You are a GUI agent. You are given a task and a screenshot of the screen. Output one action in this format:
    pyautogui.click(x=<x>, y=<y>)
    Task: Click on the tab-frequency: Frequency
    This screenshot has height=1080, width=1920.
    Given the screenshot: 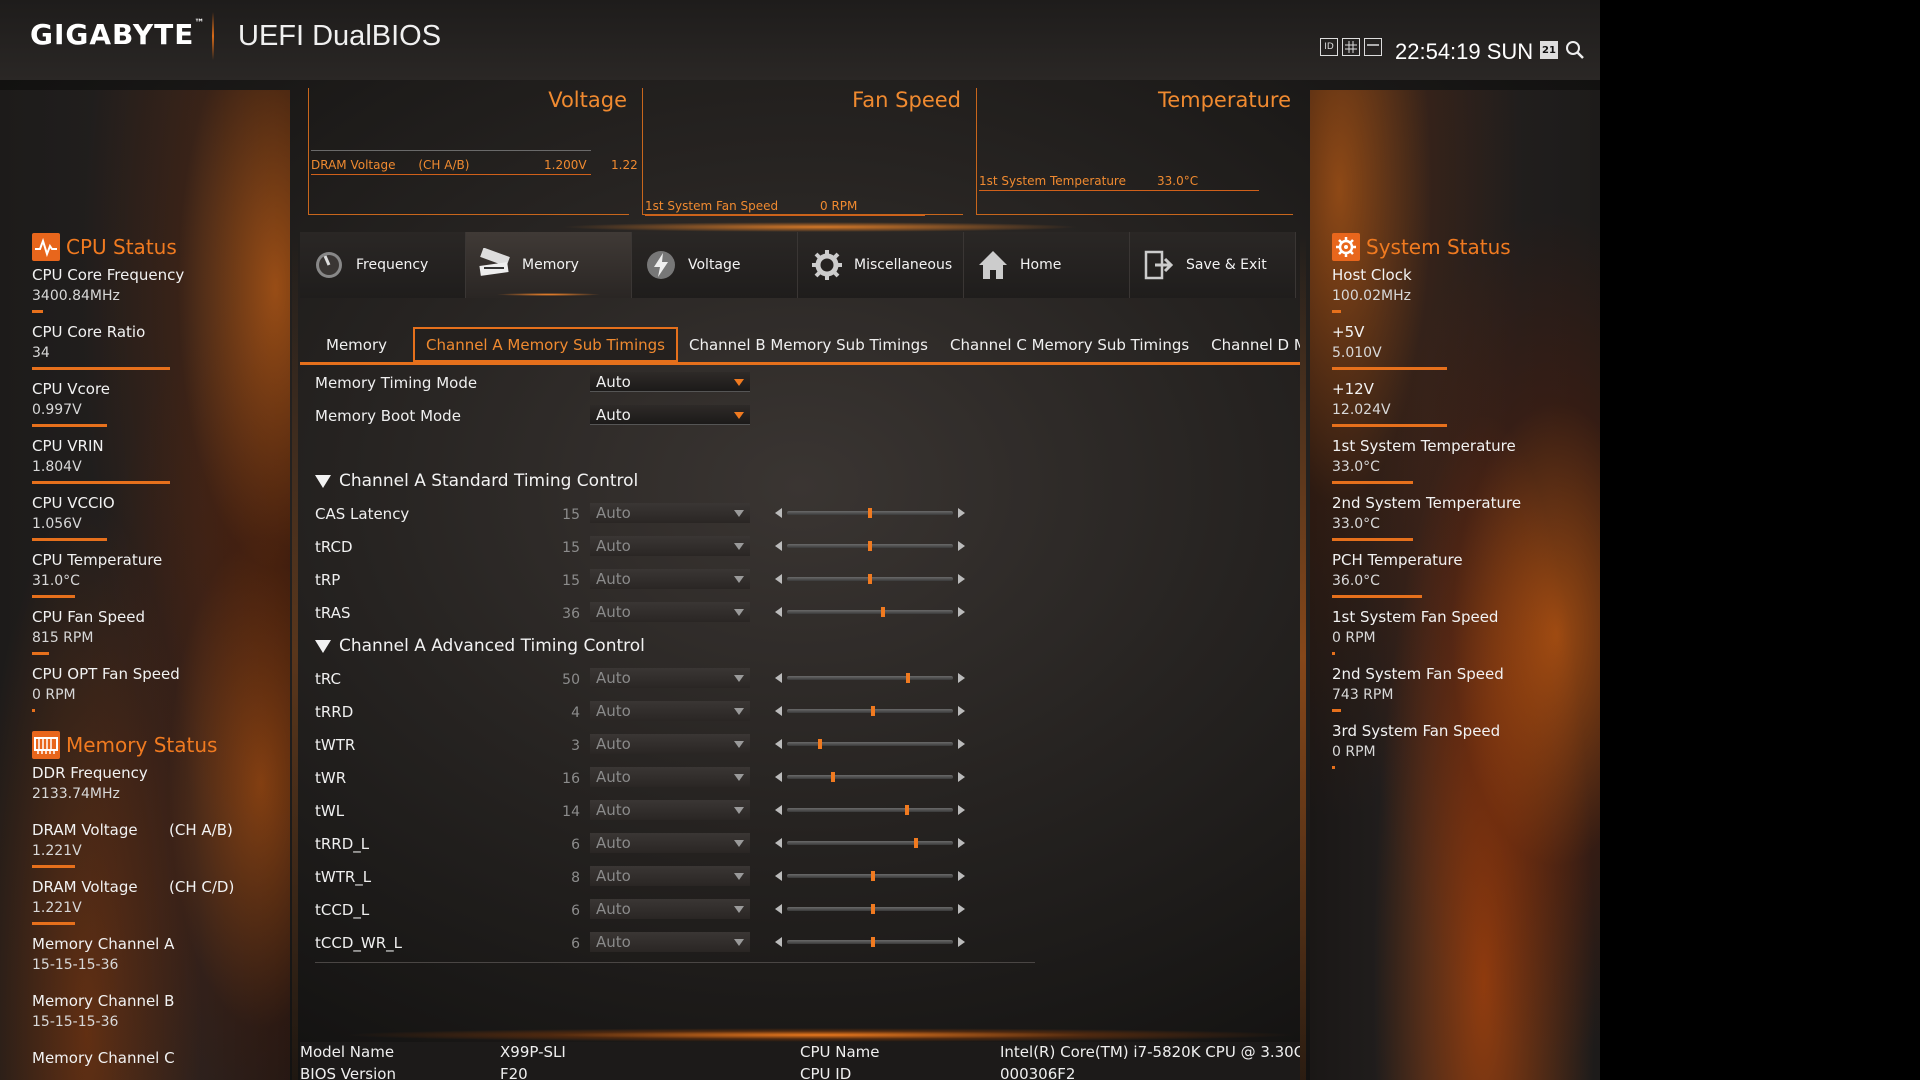 What is the action you would take?
    pyautogui.click(x=383, y=265)
    